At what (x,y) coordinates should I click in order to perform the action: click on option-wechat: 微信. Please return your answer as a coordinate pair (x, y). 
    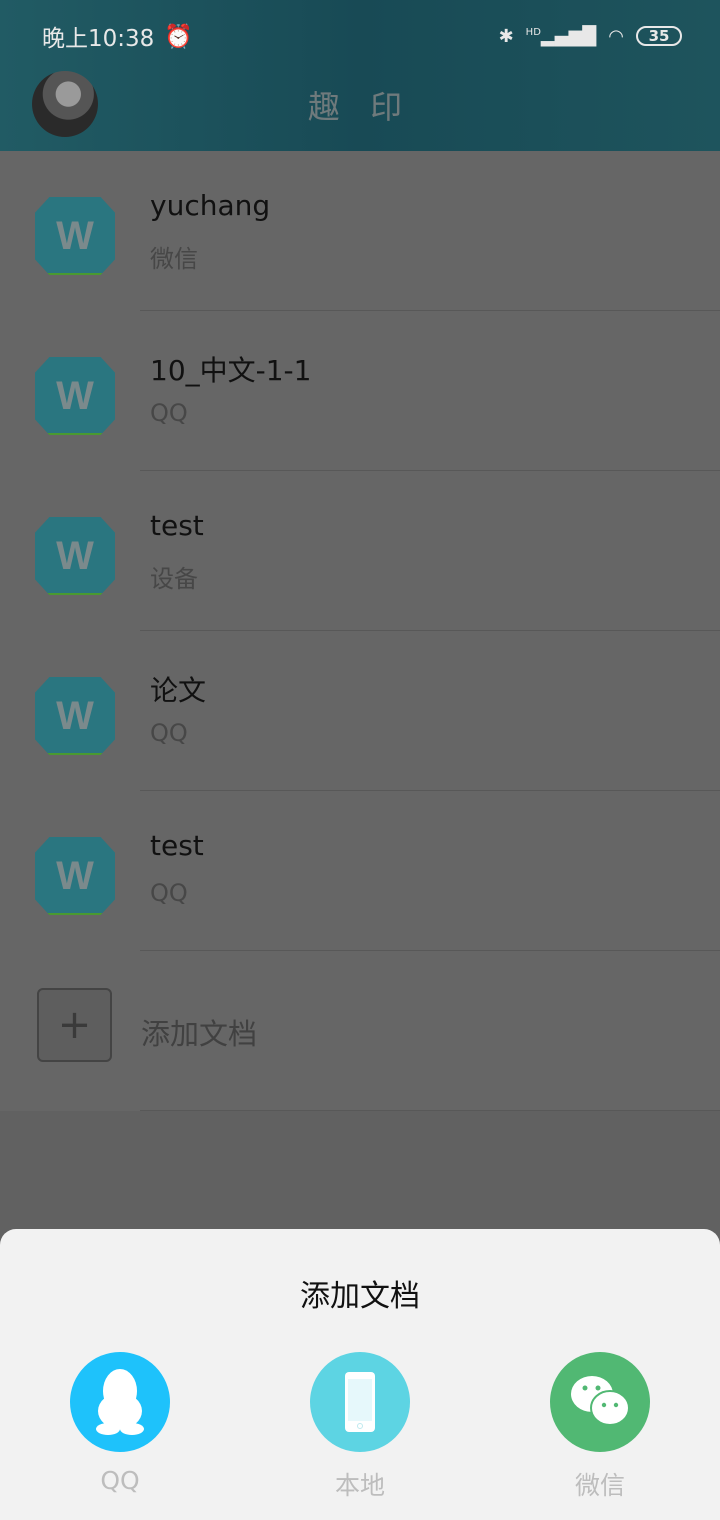
    Looking at the image, I should click on (600, 1427).